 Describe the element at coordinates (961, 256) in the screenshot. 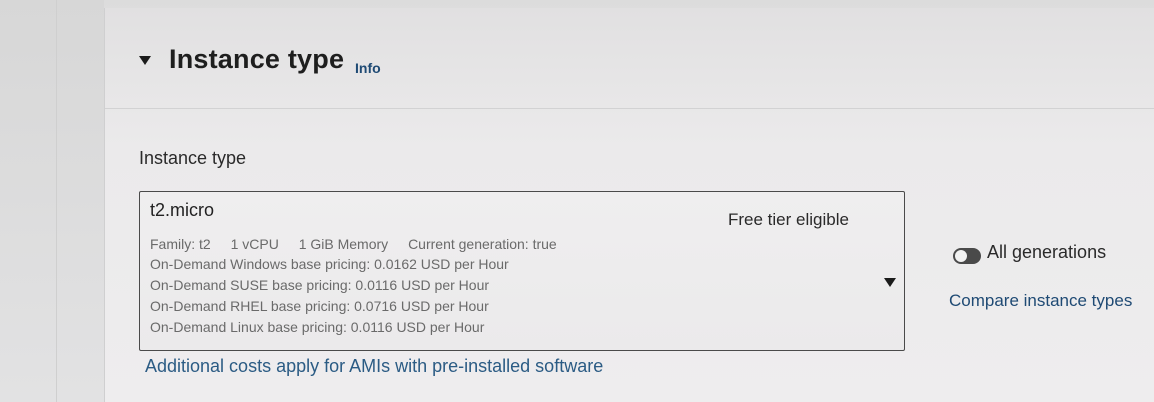

I see `toggle-knob` at that location.